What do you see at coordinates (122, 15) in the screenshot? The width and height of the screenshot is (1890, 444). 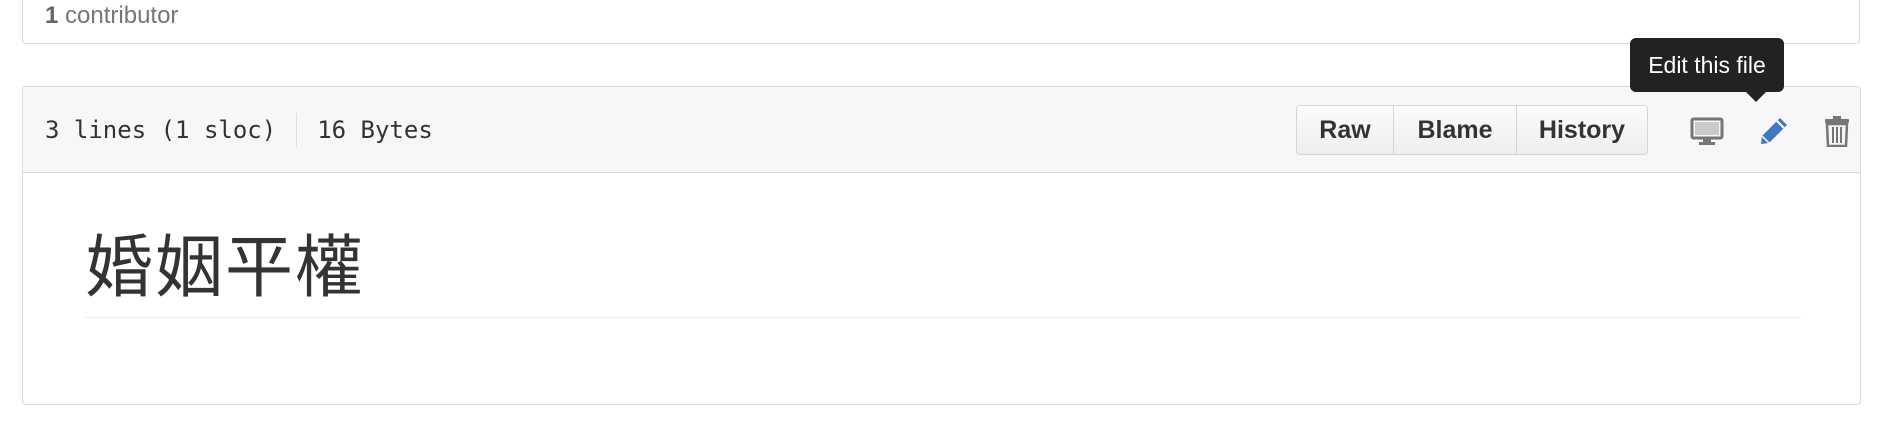 I see `contributors-label: contributor` at bounding box center [122, 15].